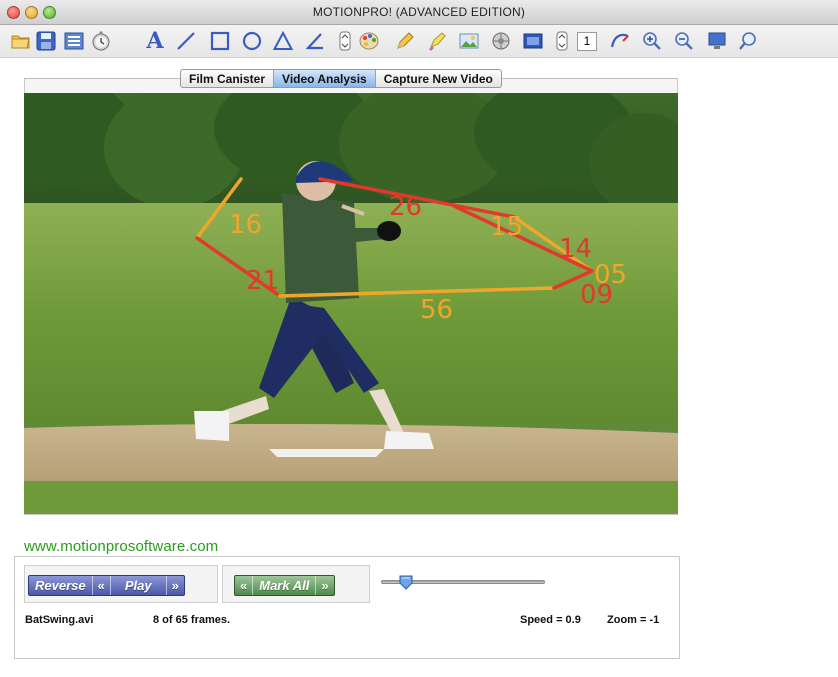 Image resolution: width=838 pixels, height=677 pixels. Describe the element at coordinates (351, 497) in the screenshot. I see `foreground-grass` at that location.